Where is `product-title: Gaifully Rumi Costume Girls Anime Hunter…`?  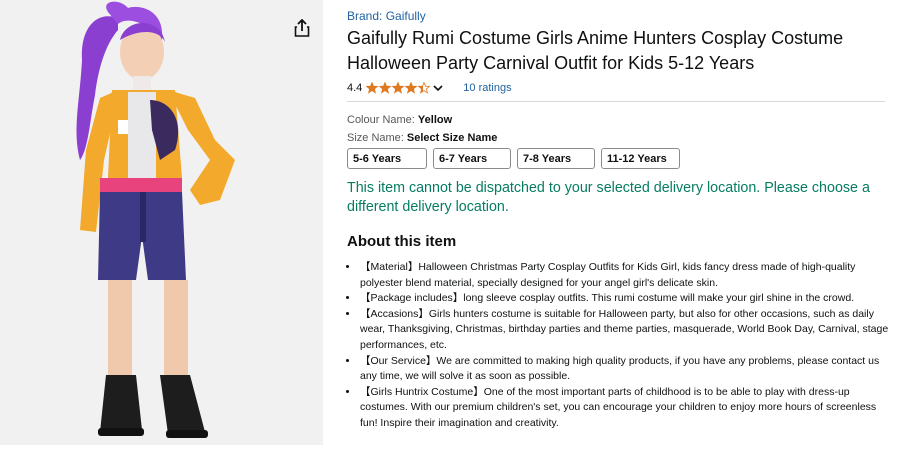 product-title: Gaifully Rumi Costume Girls Anime Hunter… is located at coordinates (595, 50).